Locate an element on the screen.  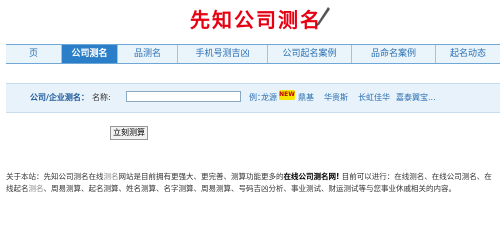
example-link: 龙源 is located at coordinates (269, 98).